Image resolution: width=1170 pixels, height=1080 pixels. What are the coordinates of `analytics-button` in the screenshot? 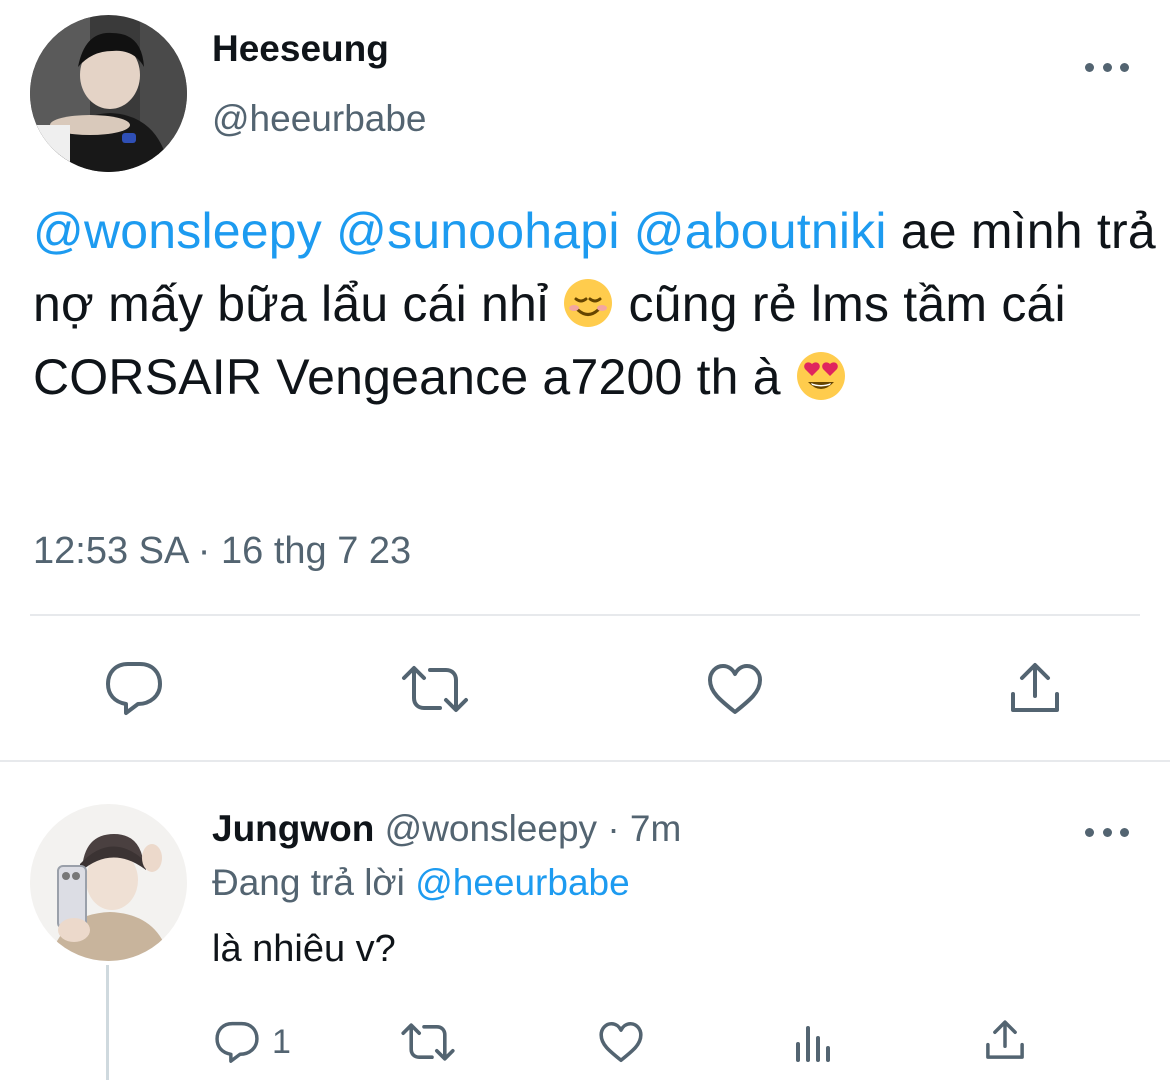 It's located at (814, 1042).